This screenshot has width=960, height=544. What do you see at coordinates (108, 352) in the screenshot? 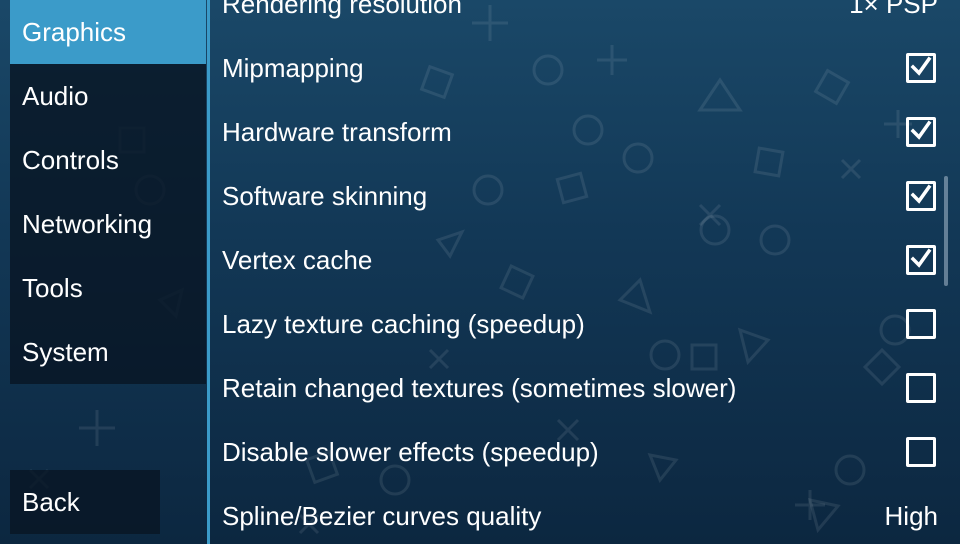
I see `tab-system: System` at bounding box center [108, 352].